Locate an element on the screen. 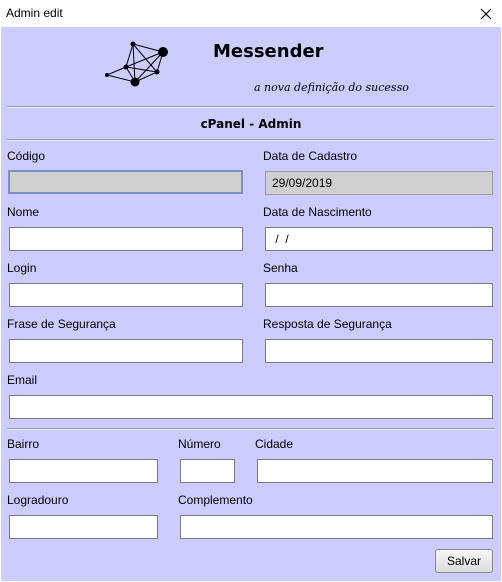 This screenshot has height=582, width=502. logradouro-field is located at coordinates (83, 527).